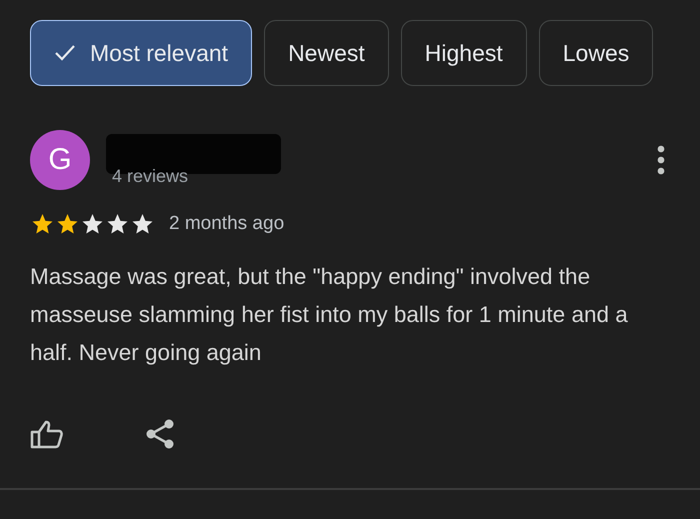 The height and width of the screenshot is (519, 700). What do you see at coordinates (65, 53) in the screenshot?
I see `check-icon` at bounding box center [65, 53].